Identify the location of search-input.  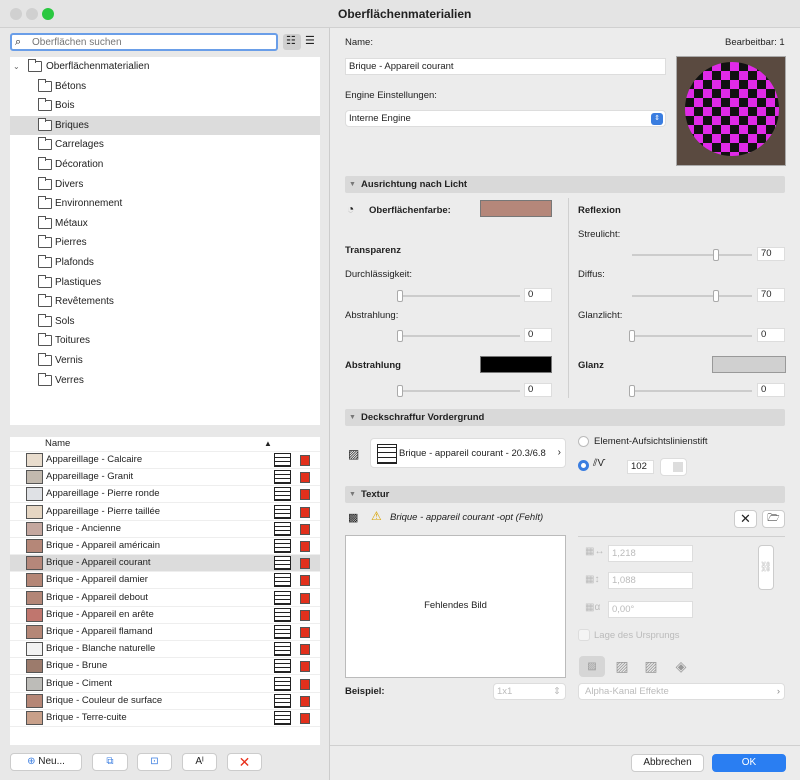
(144, 42).